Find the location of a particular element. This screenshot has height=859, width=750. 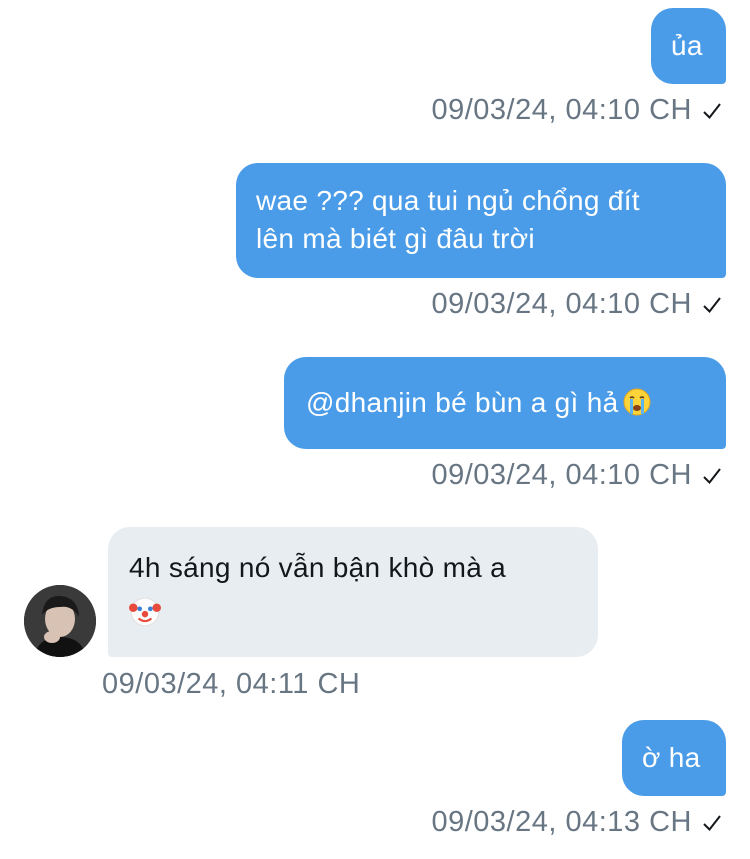

avatar-image is located at coordinates (60, 621).